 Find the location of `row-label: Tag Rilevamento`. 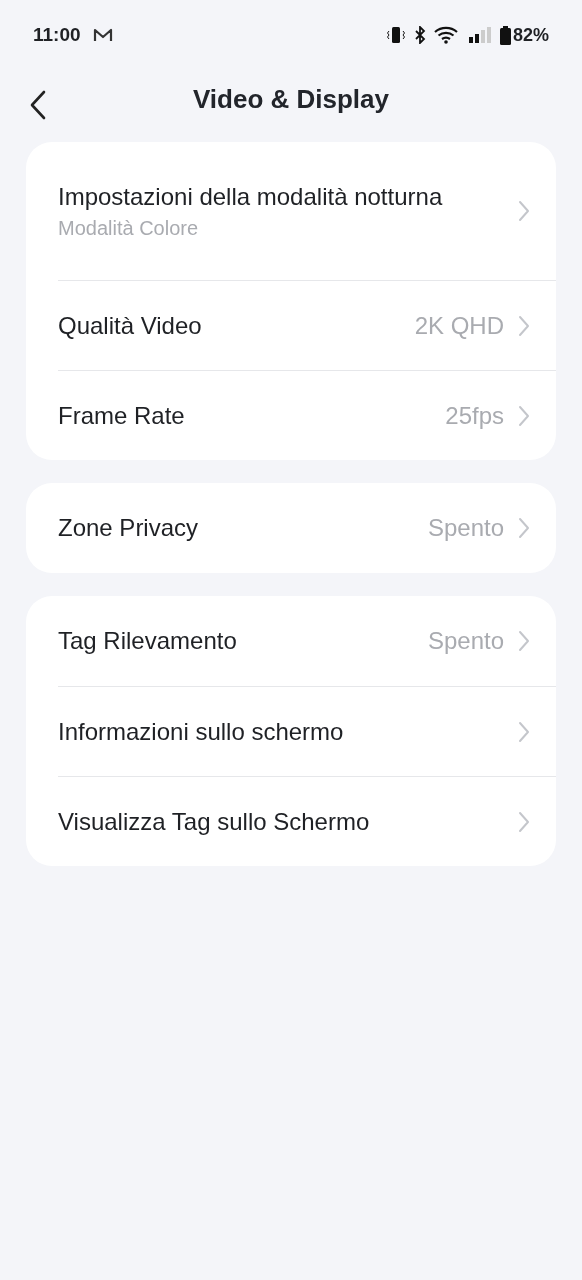

row-label: Tag Rilevamento is located at coordinates (148, 641).